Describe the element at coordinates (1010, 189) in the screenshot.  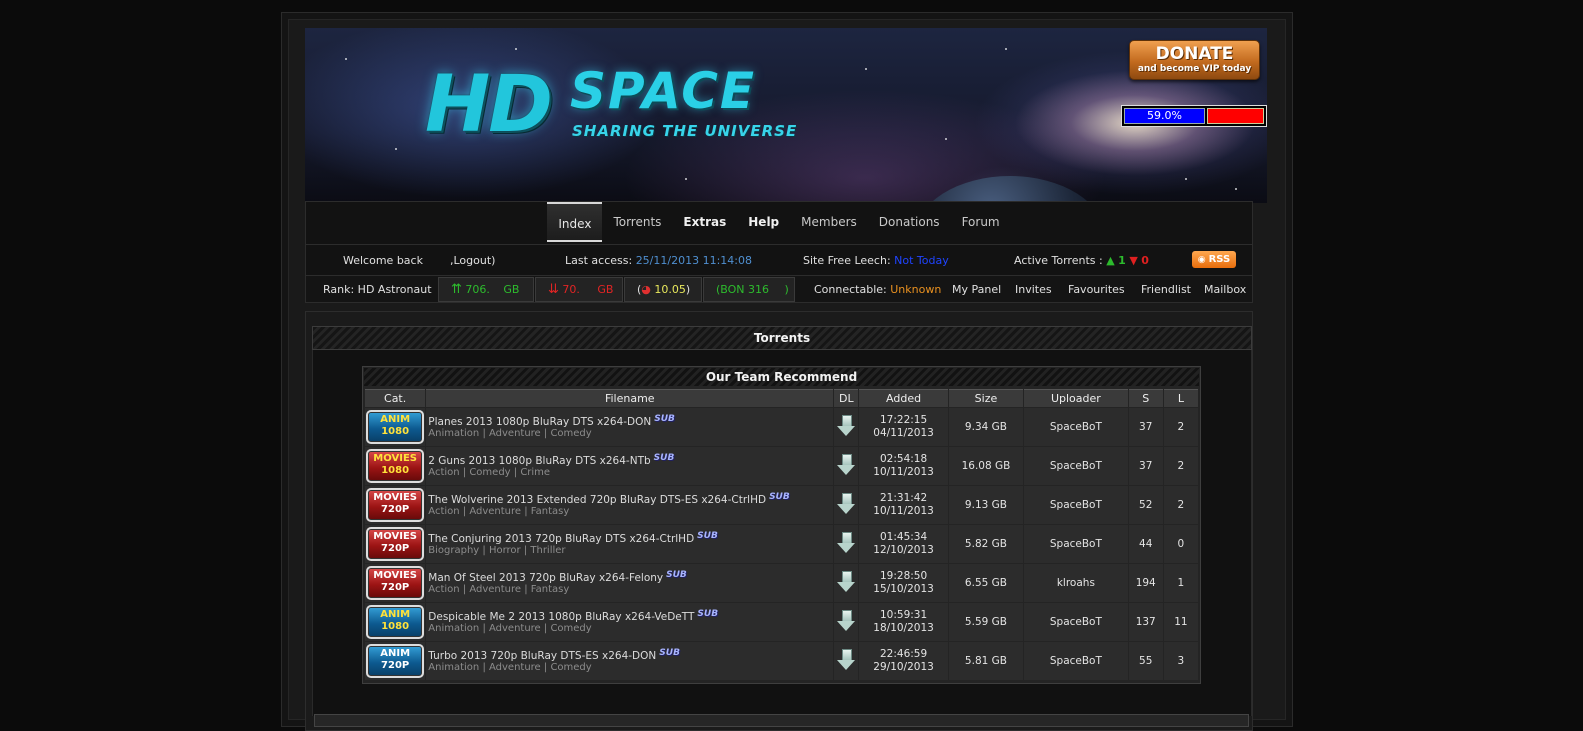
I see `planet-decoration` at that location.